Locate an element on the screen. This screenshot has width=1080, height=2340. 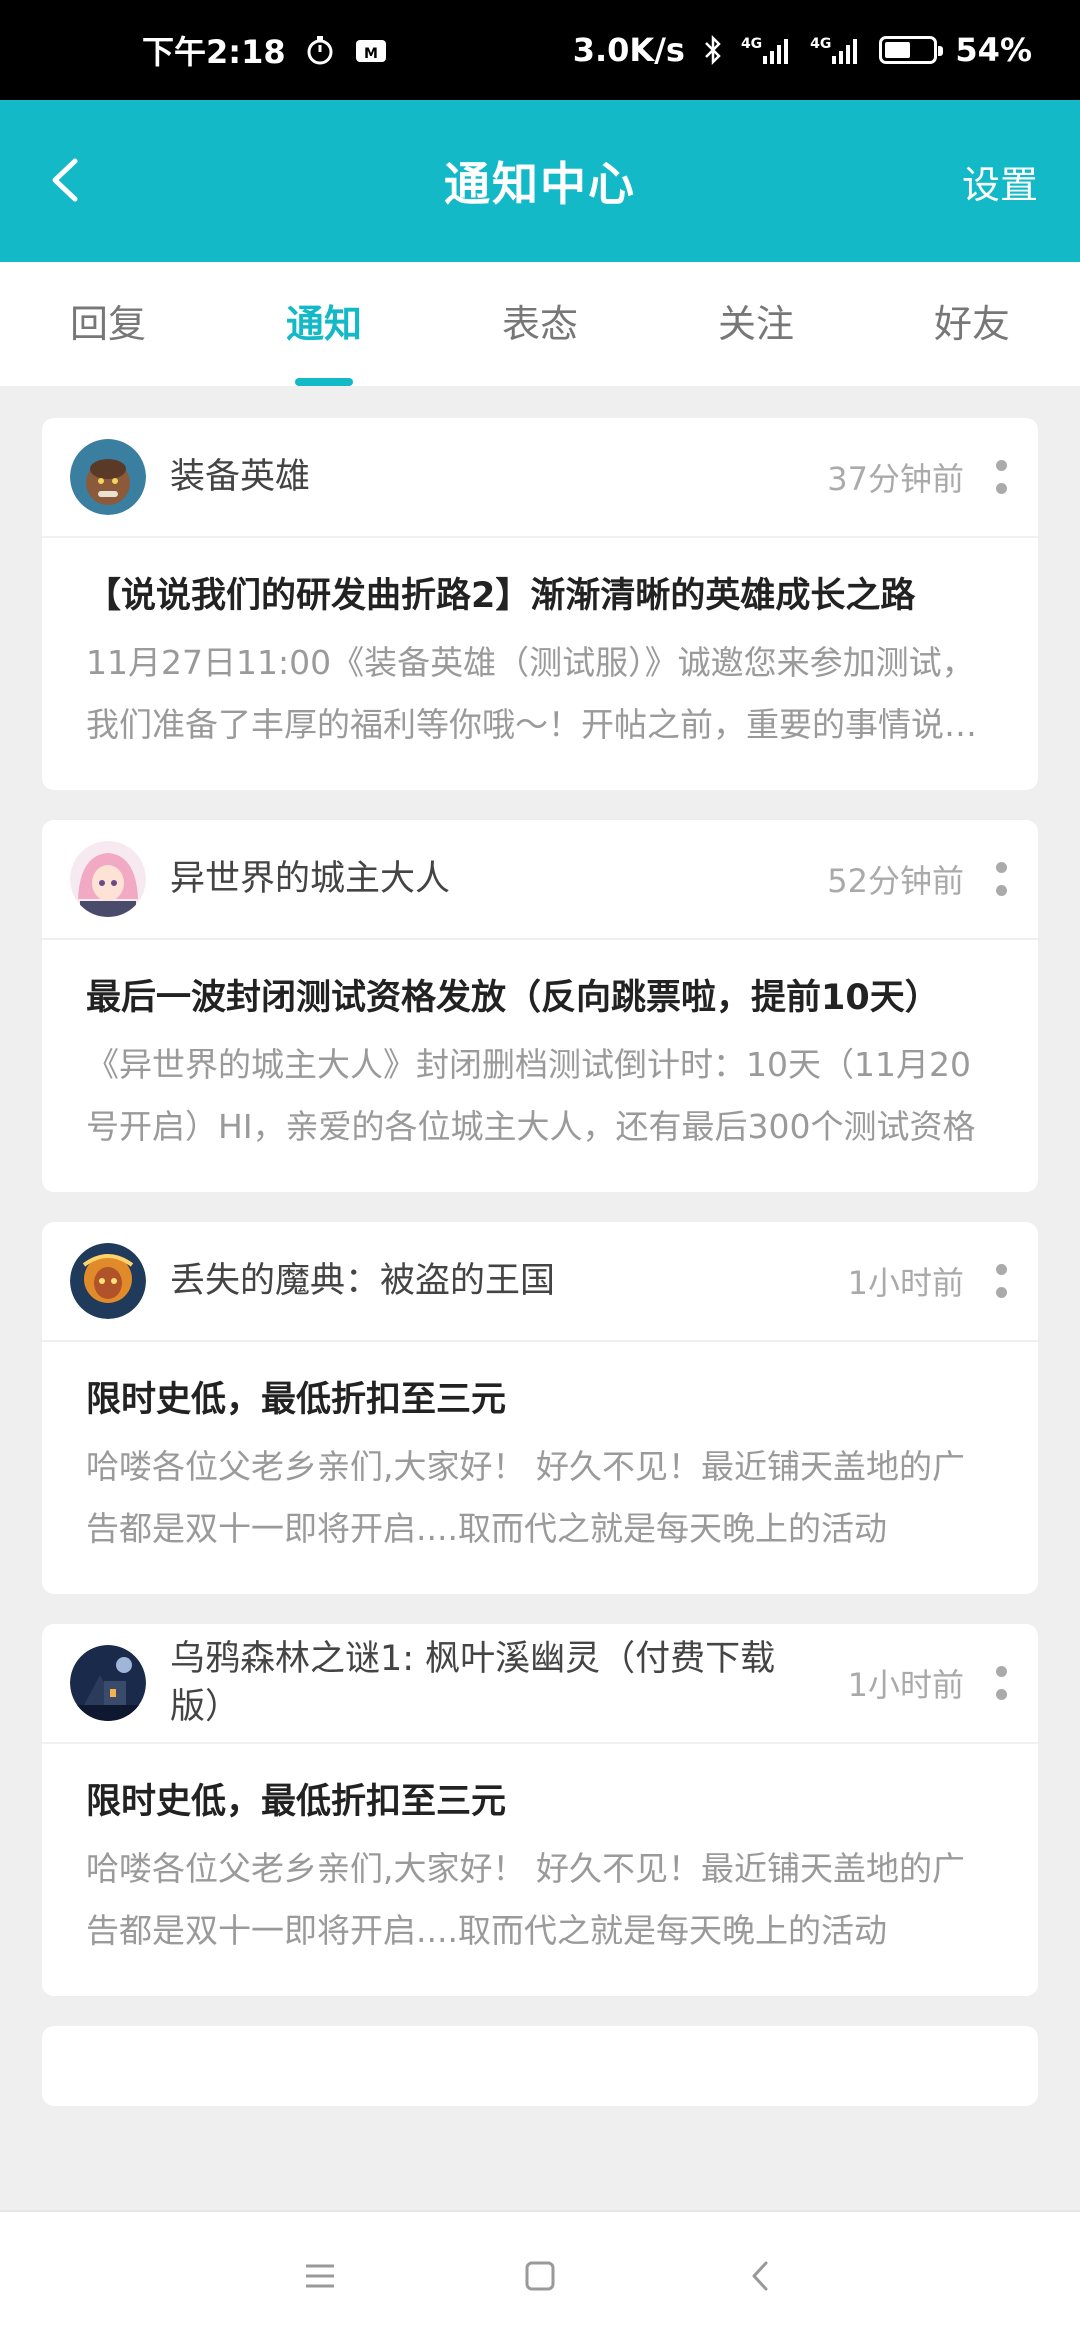
active-tab-indicator is located at coordinates (324, 382).